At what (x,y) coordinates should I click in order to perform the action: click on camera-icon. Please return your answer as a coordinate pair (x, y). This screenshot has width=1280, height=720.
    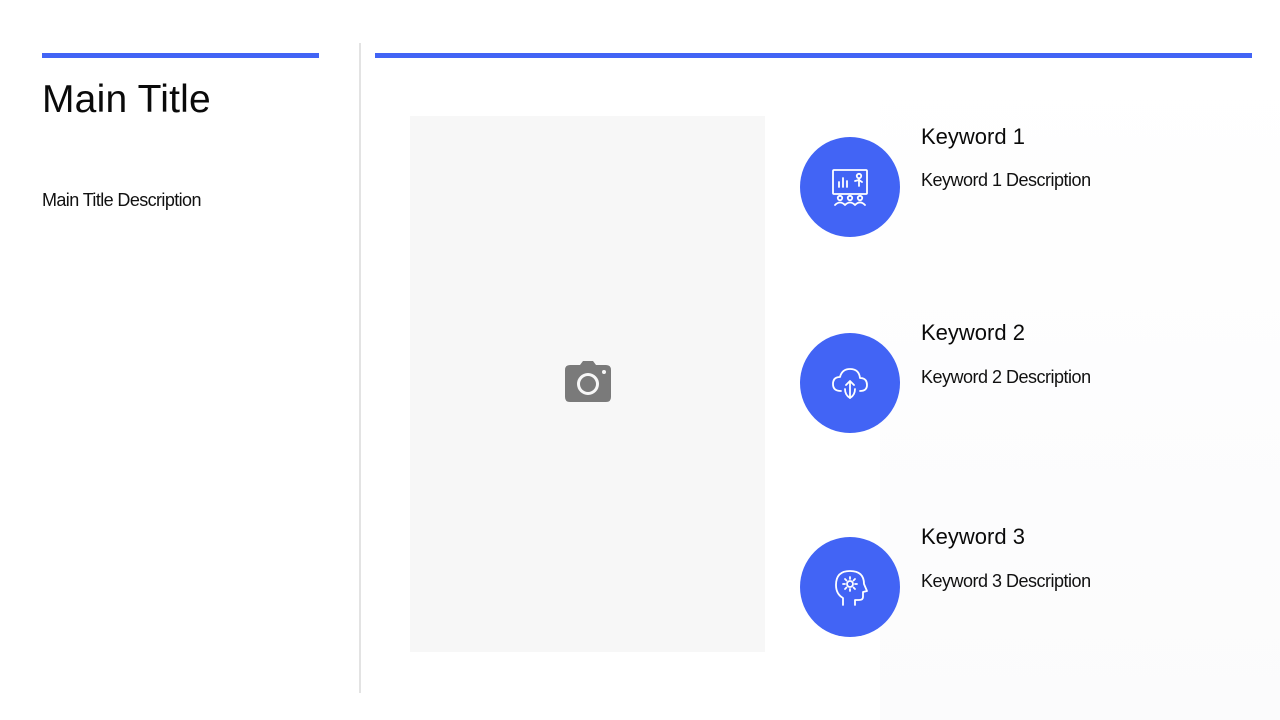
    Looking at the image, I should click on (588, 382).